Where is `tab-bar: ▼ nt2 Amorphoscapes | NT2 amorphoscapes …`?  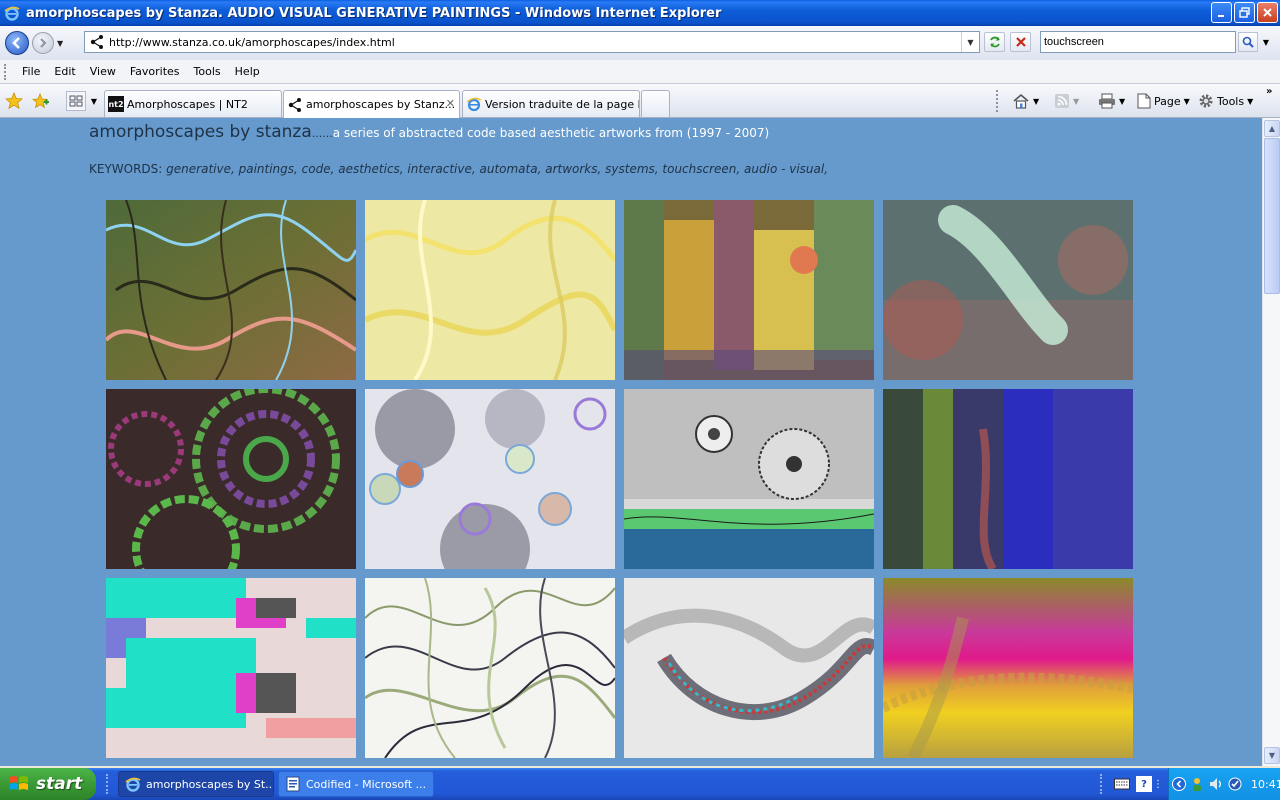 tab-bar: ▼ nt2 Amorphoscapes | NT2 amorphoscapes … is located at coordinates (640, 101).